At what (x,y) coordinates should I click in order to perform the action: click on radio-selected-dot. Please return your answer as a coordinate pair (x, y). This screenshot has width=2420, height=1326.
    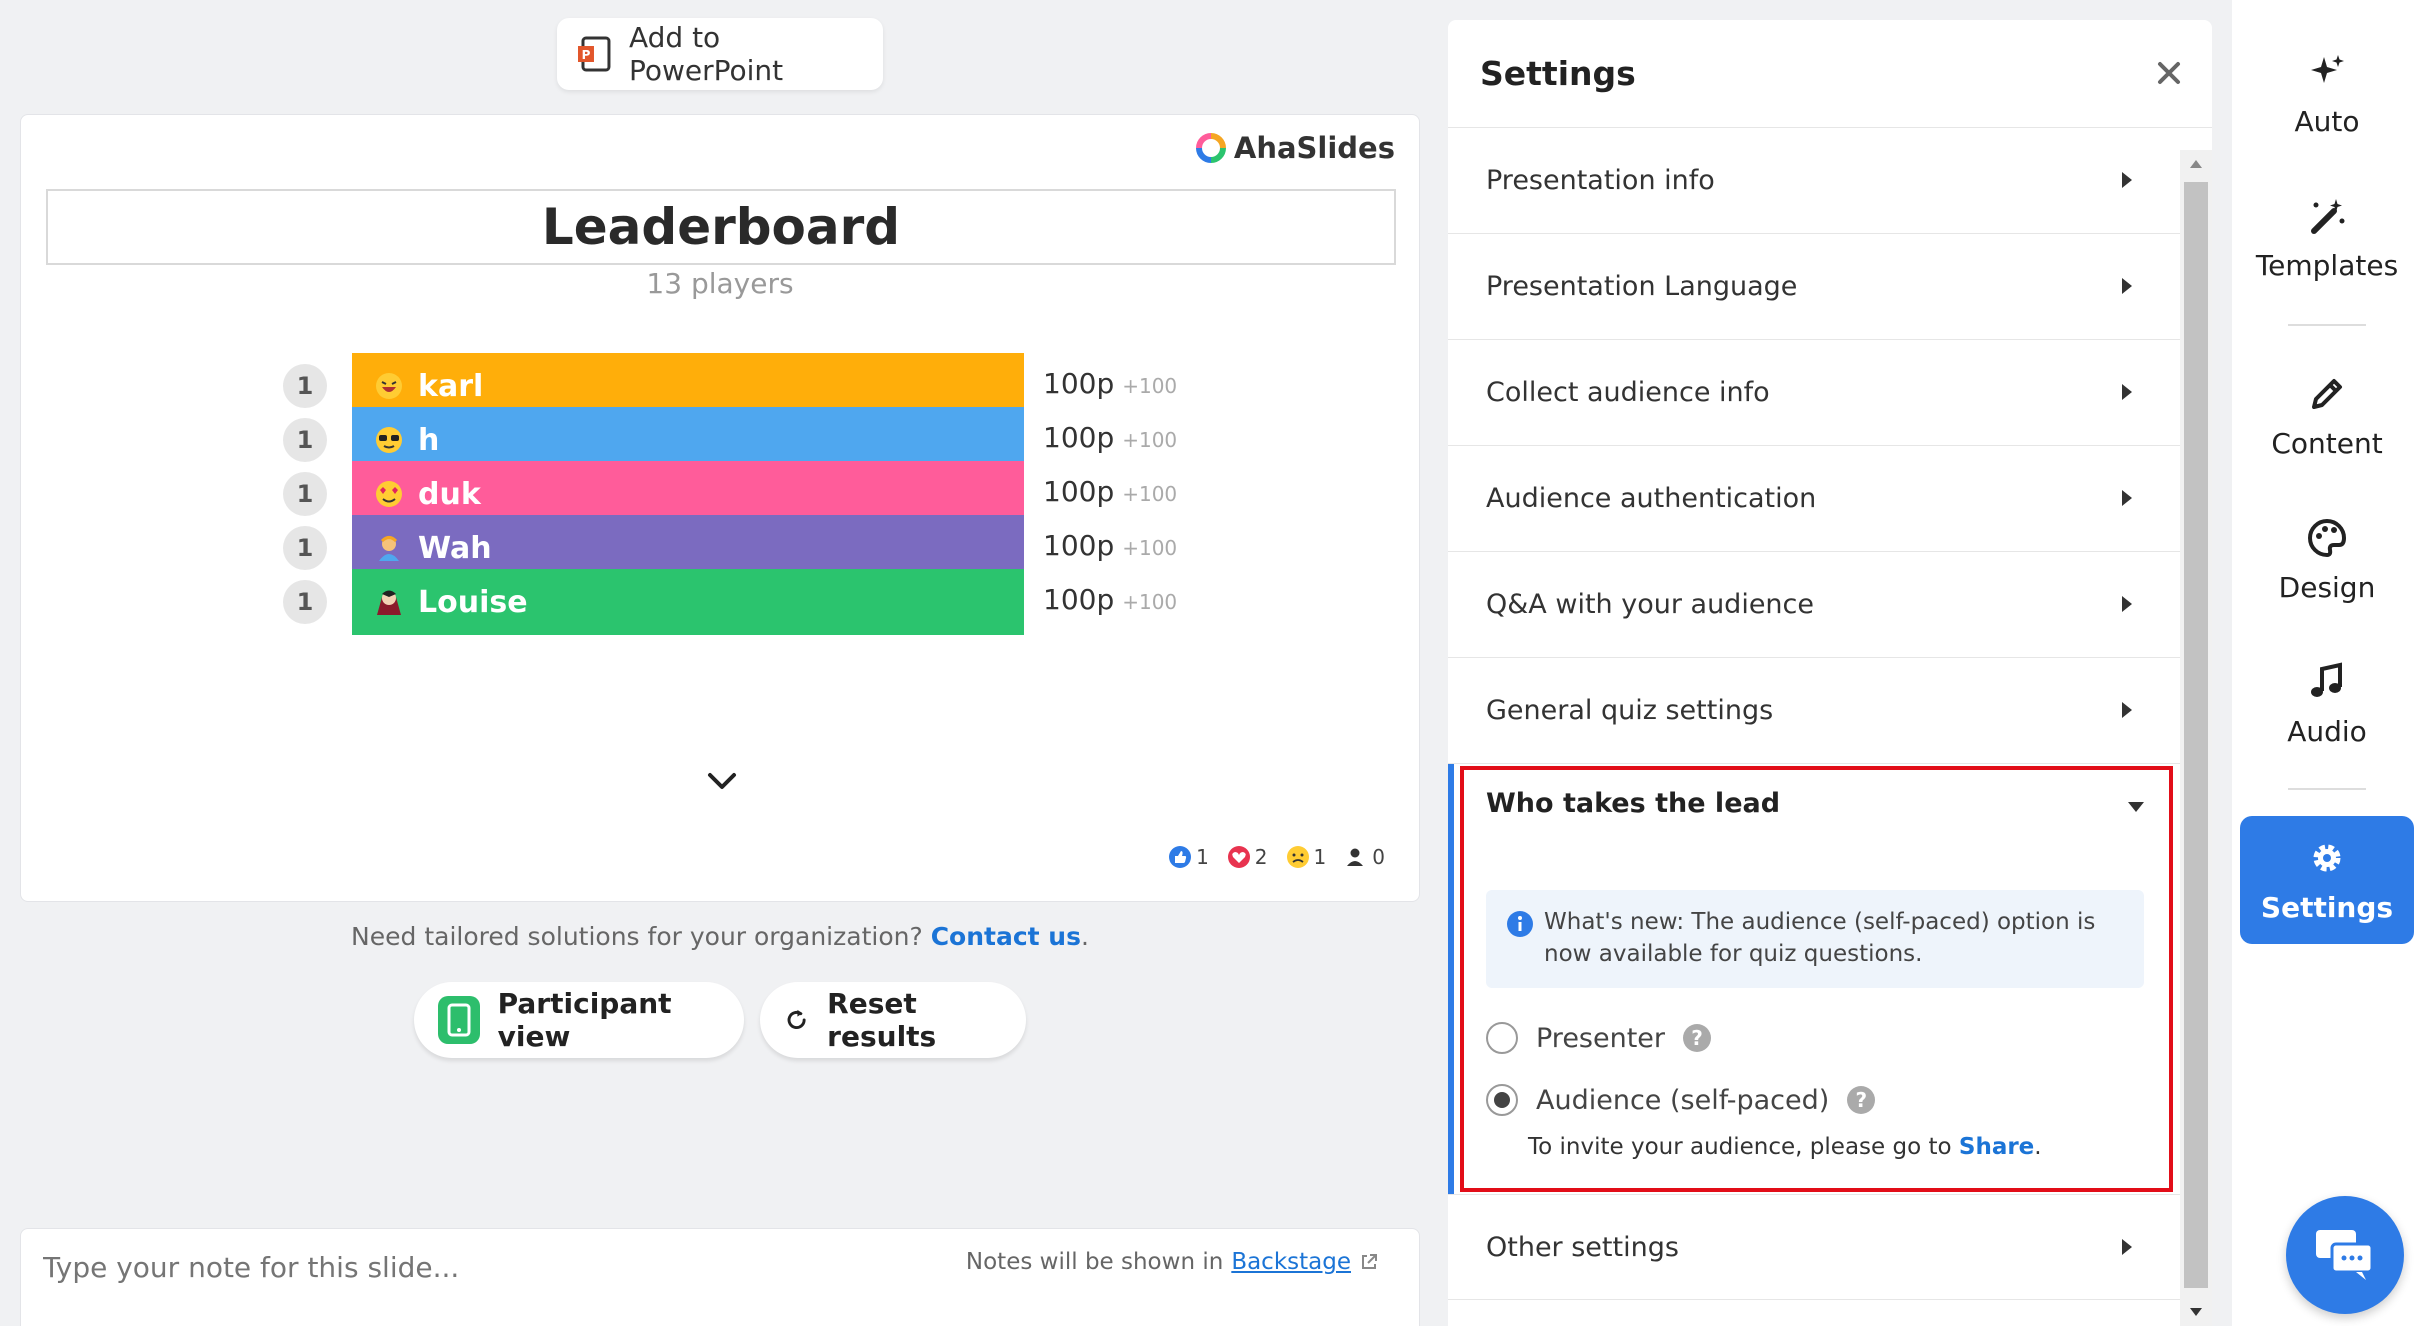
    Looking at the image, I should click on (1502, 1100).